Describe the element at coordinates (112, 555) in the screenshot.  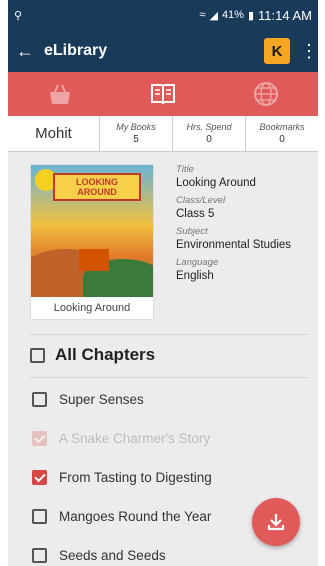
I see `chapter-label: Seeds and Seeds` at that location.